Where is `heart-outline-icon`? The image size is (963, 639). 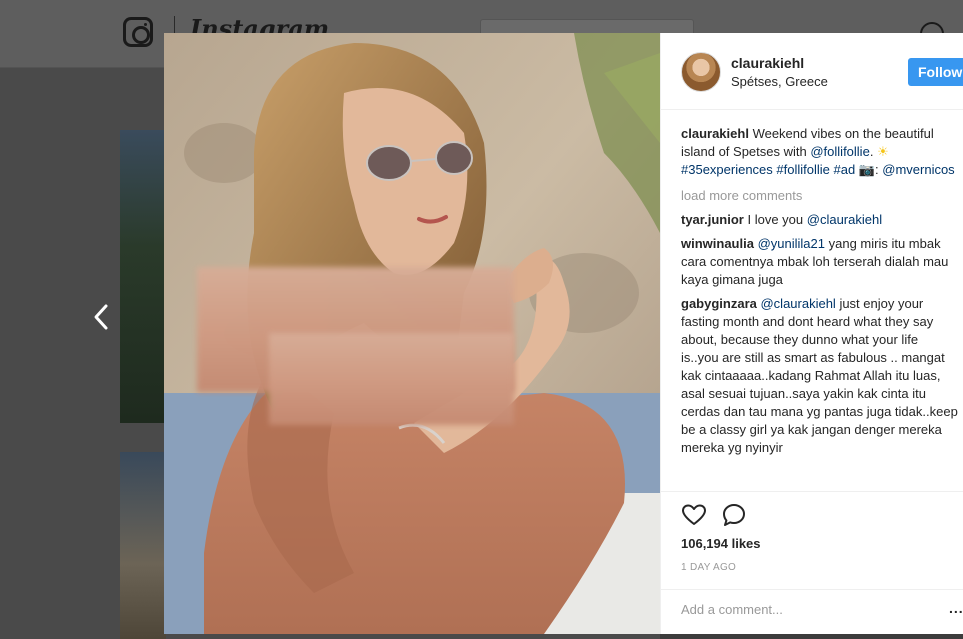 heart-outline-icon is located at coordinates (694, 515).